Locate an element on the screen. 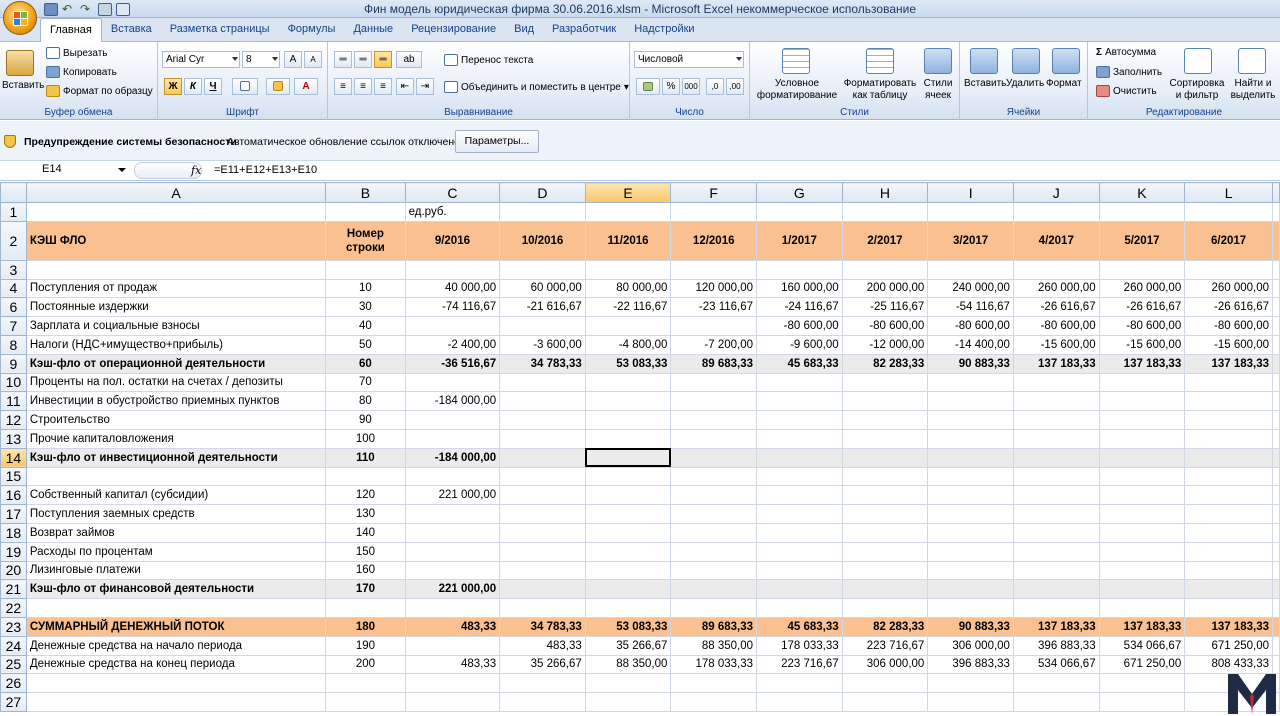  cell-f25: 178 033,33 is located at coordinates (714, 664).